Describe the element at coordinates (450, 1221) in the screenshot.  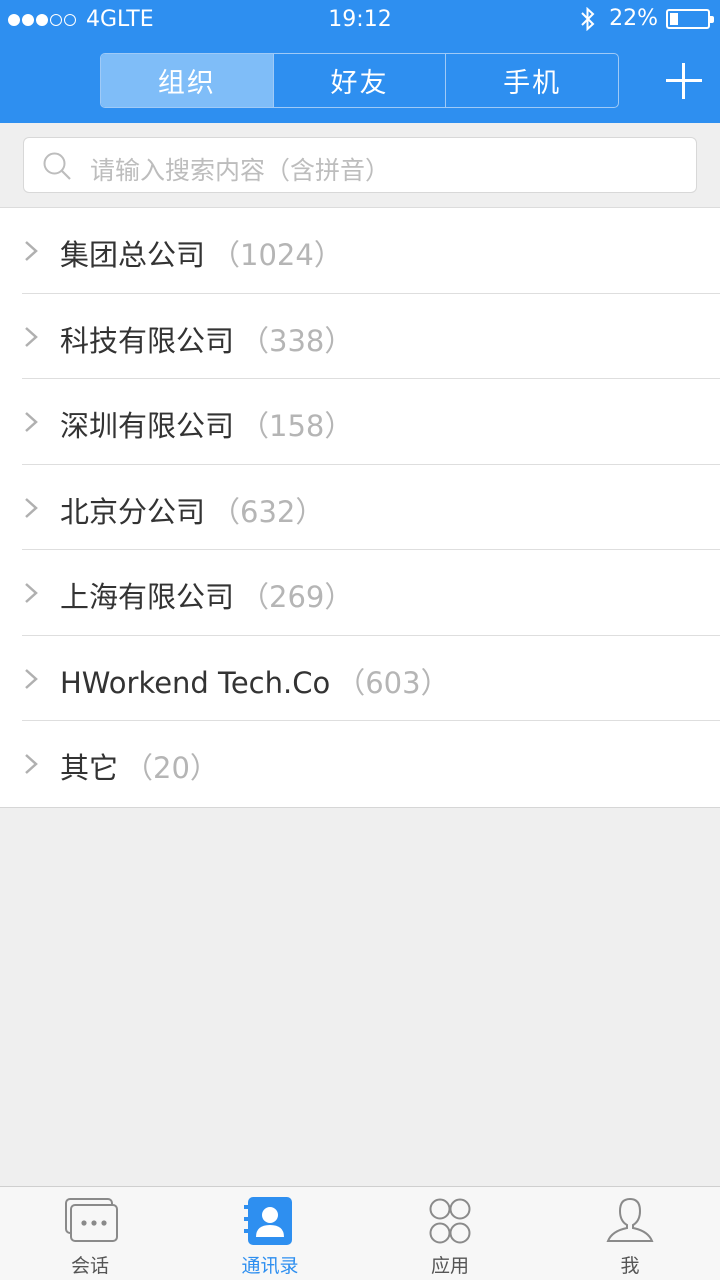
I see `apps-icon` at that location.